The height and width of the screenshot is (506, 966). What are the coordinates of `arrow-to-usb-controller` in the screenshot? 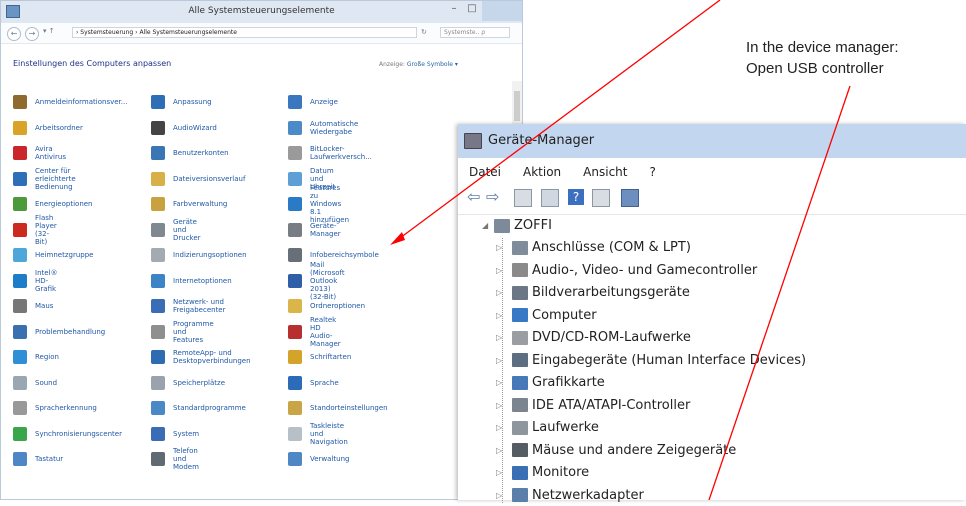 It's located at (779, 292).